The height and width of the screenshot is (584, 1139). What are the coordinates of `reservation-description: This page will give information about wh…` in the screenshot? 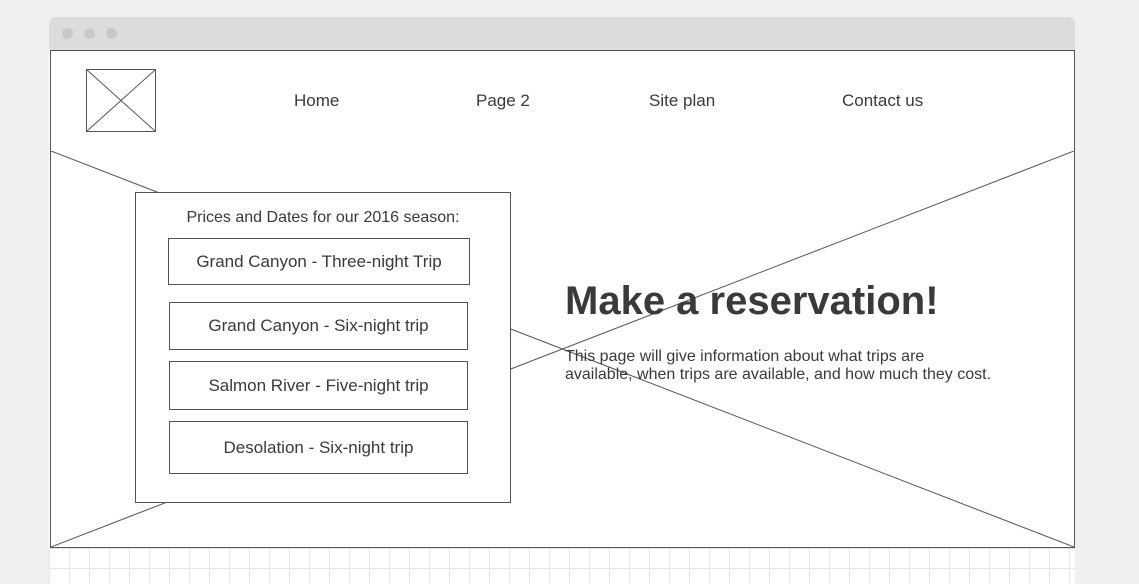 It's located at (778, 365).